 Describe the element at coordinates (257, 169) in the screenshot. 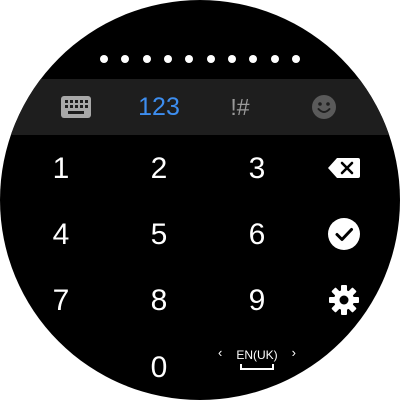

I see `digit-key-3: 3` at that location.